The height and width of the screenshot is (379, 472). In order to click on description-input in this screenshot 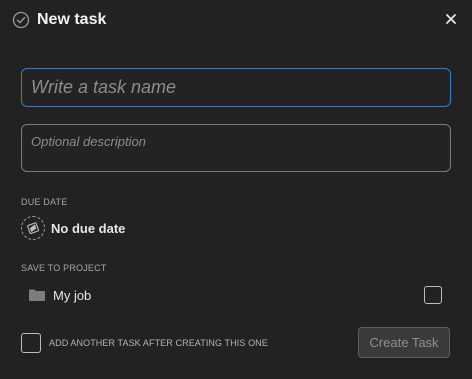, I will do `click(236, 148)`.